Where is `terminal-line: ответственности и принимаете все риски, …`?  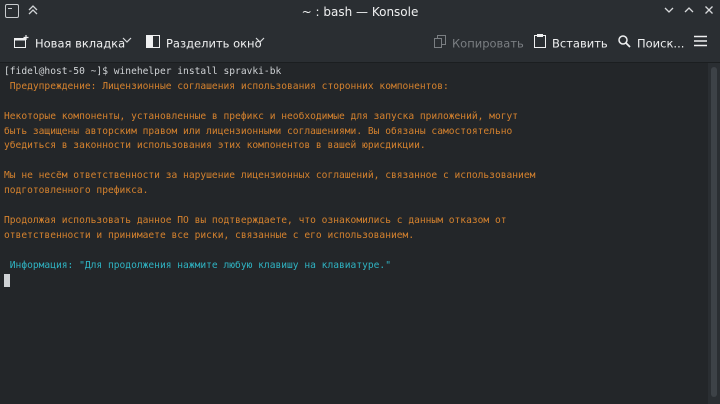 terminal-line: ответственности и принимаете все риски, … is located at coordinates (209, 235).